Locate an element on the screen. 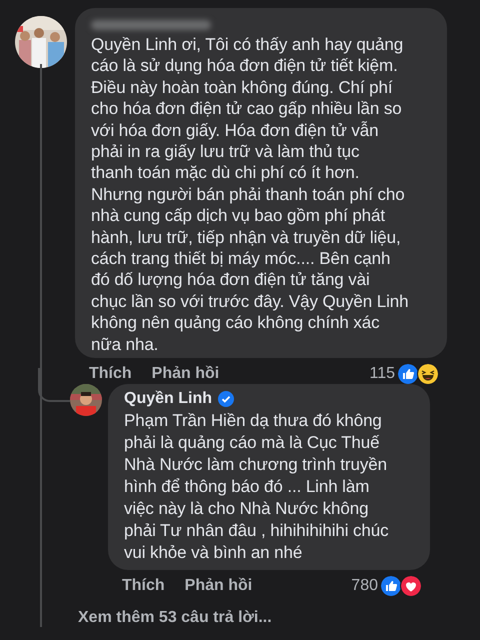 This screenshot has width=480, height=640. reply-text: Phạm Trần Hiền dạ thưa đó không phải là quảng cáo mà là Cục Thuế Nhà Nước làm chương trình truyền hình để thông báo đó ... Linh làm việc này là cho Nhà Nước không phải Tư nhân đâu , hihihihihihi chúc vui khỏe và bình an nhé is located at coordinates (257, 487).